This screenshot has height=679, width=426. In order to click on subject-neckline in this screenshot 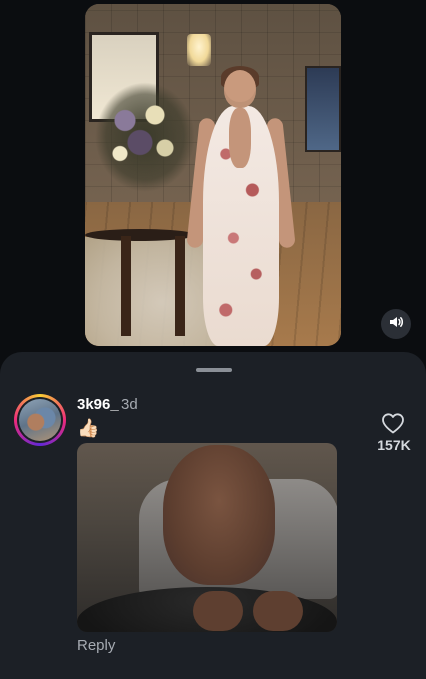, I will do `click(240, 138)`.